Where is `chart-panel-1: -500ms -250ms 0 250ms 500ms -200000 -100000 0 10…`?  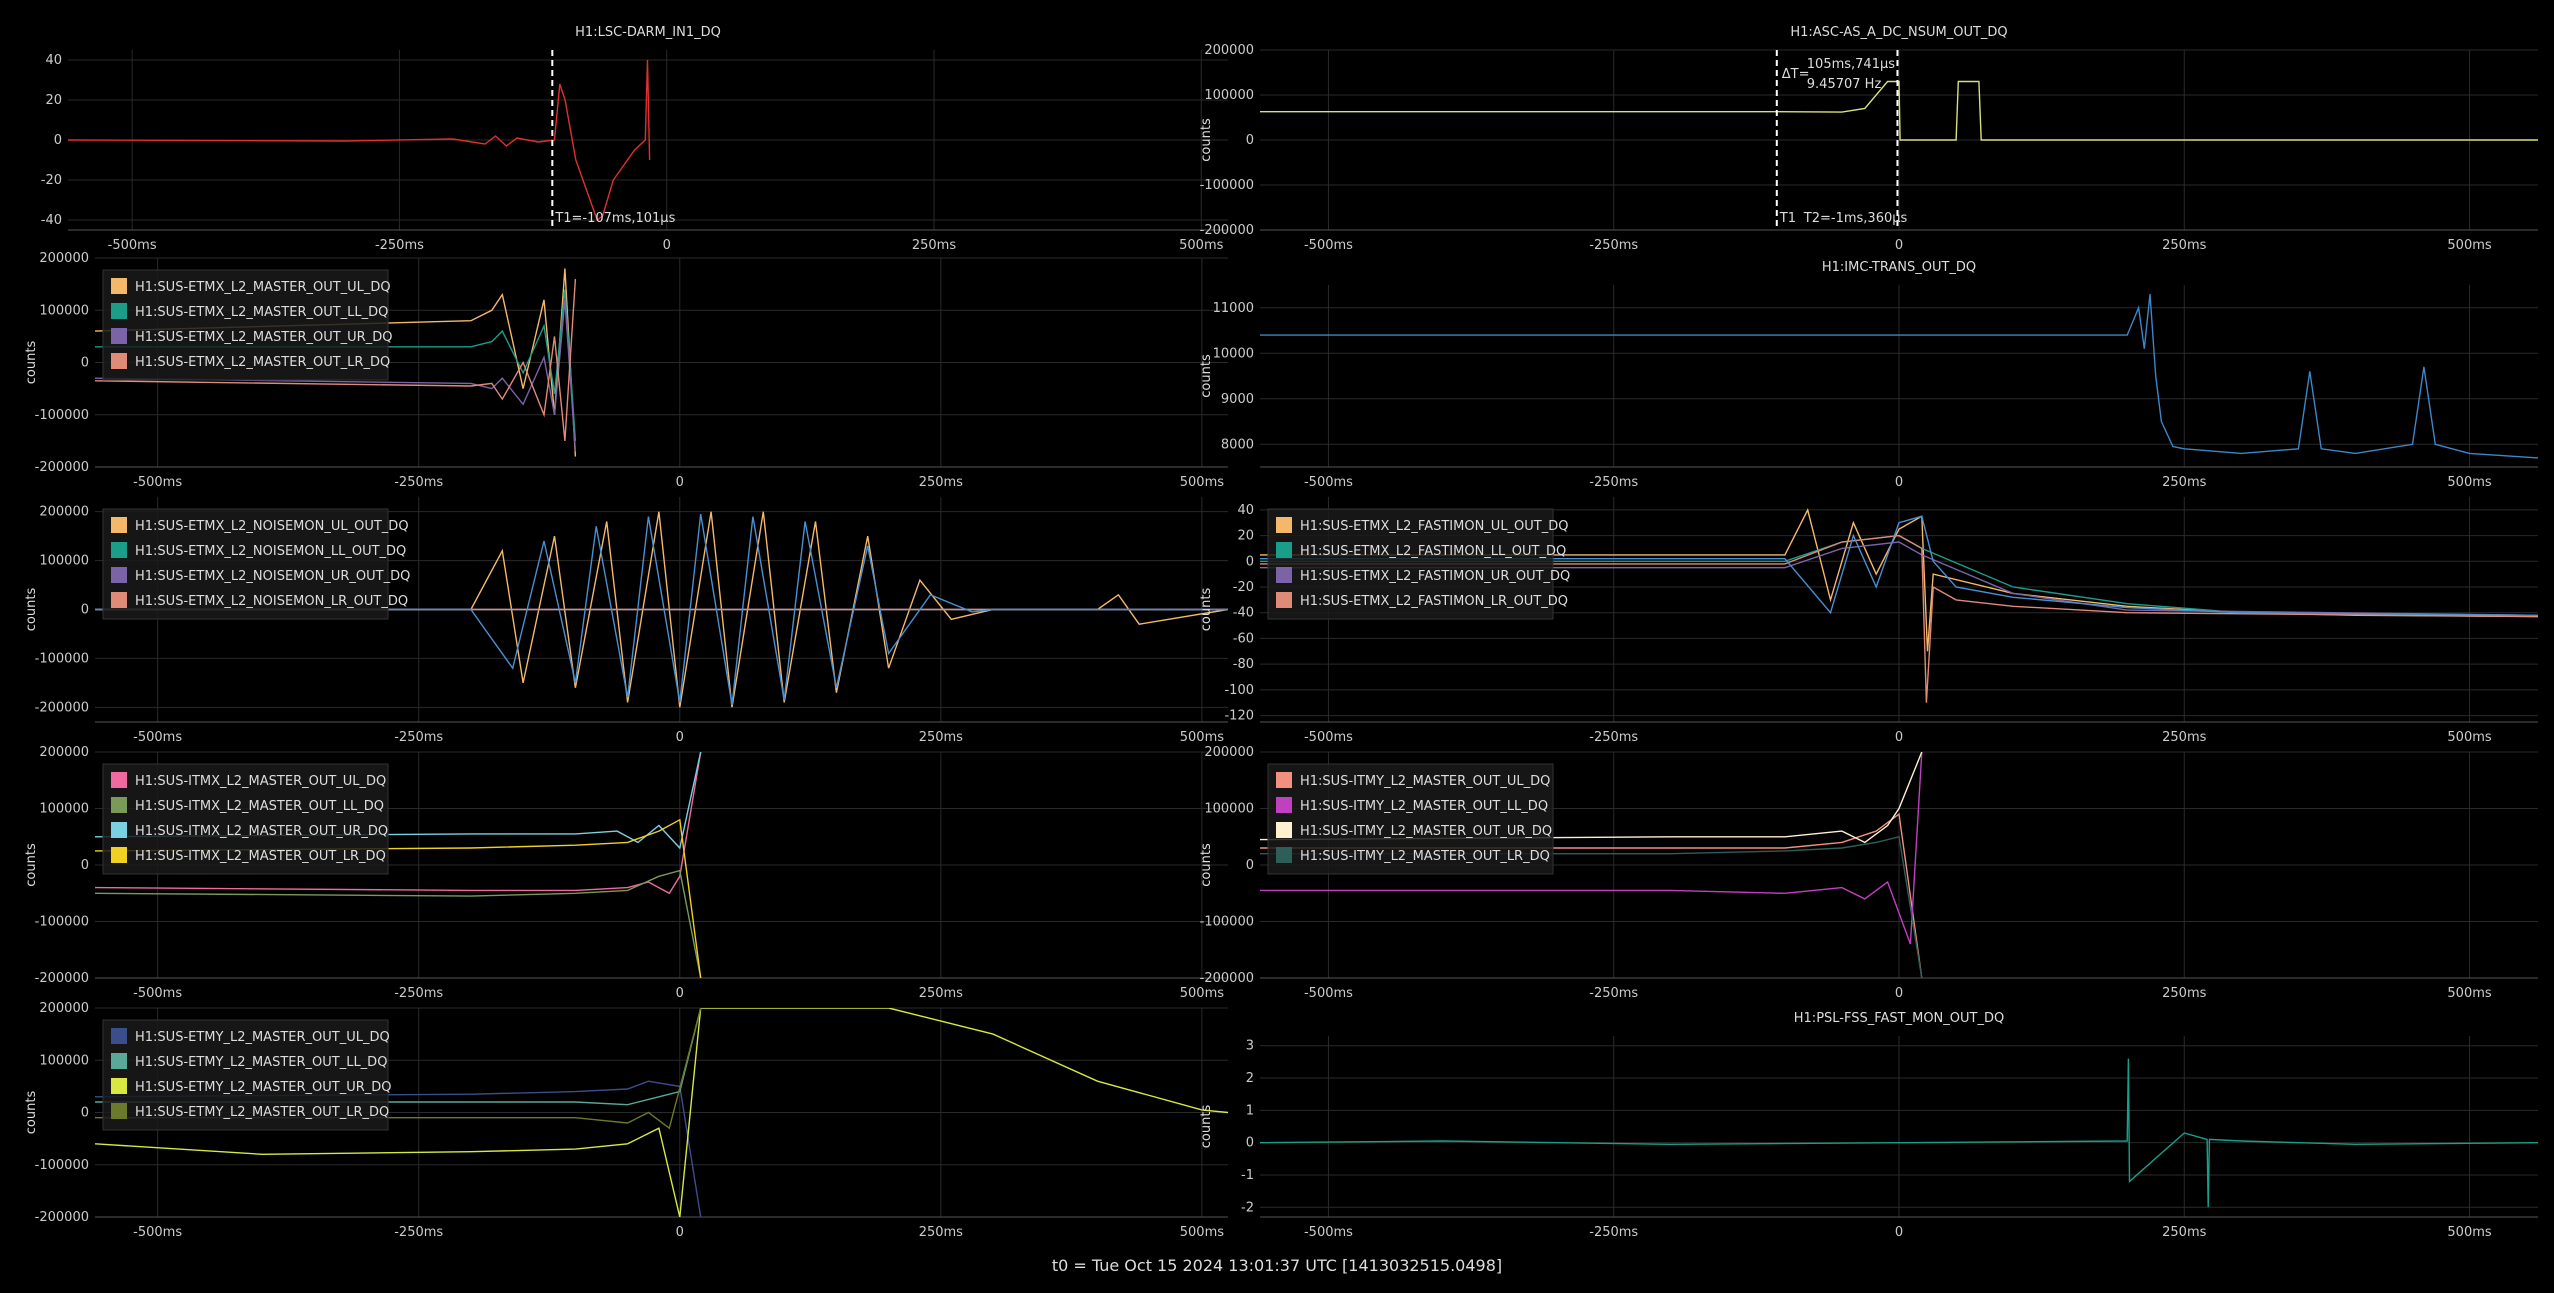 chart-panel-1: -500ms -250ms 0 250ms 500ms -200000 -100000 0 10… is located at coordinates (1868, 139).